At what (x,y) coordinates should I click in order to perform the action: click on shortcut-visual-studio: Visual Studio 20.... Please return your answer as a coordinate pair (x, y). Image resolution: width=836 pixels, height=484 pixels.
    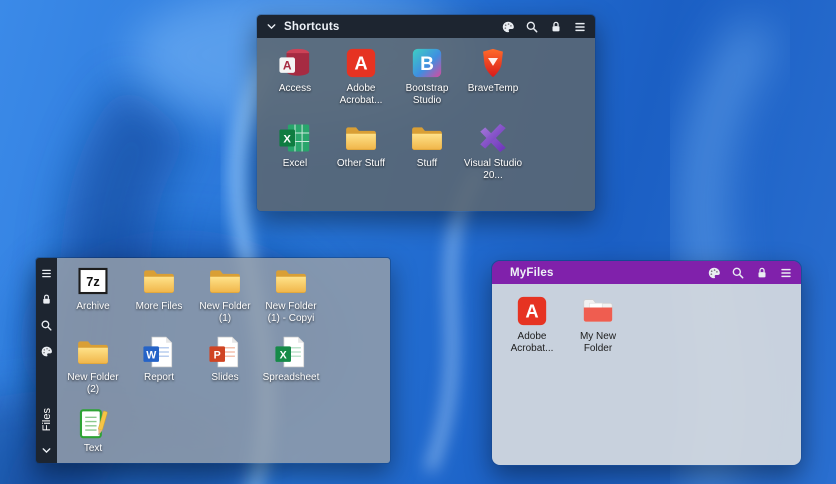
    Looking at the image, I should click on (493, 151).